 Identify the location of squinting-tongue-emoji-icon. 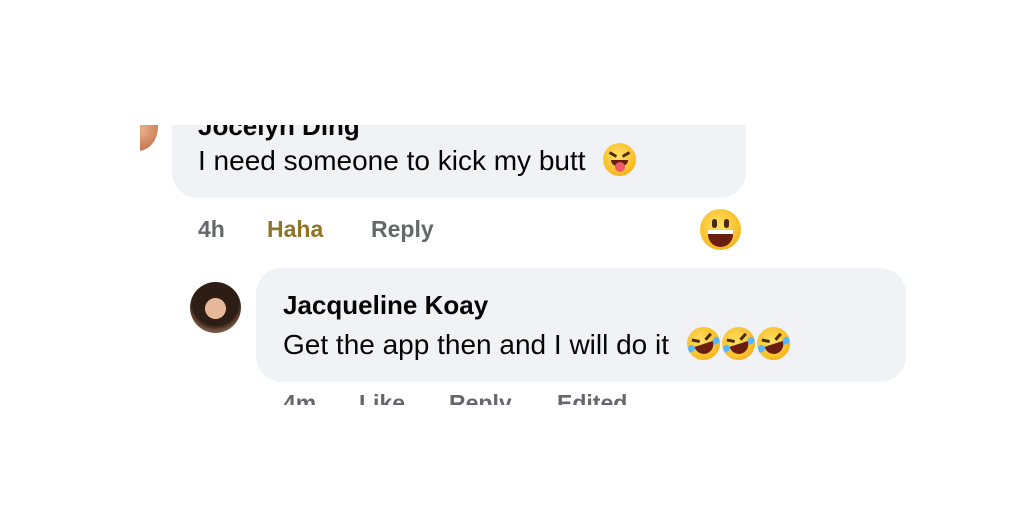
(620, 159).